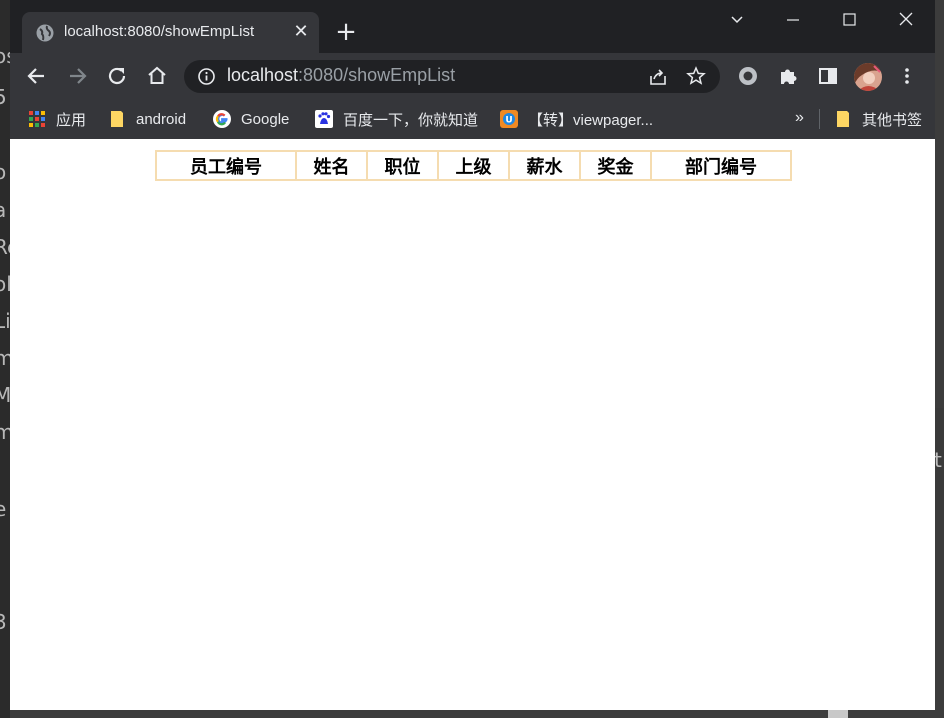  I want to click on svg-text: U, so click(508, 121).